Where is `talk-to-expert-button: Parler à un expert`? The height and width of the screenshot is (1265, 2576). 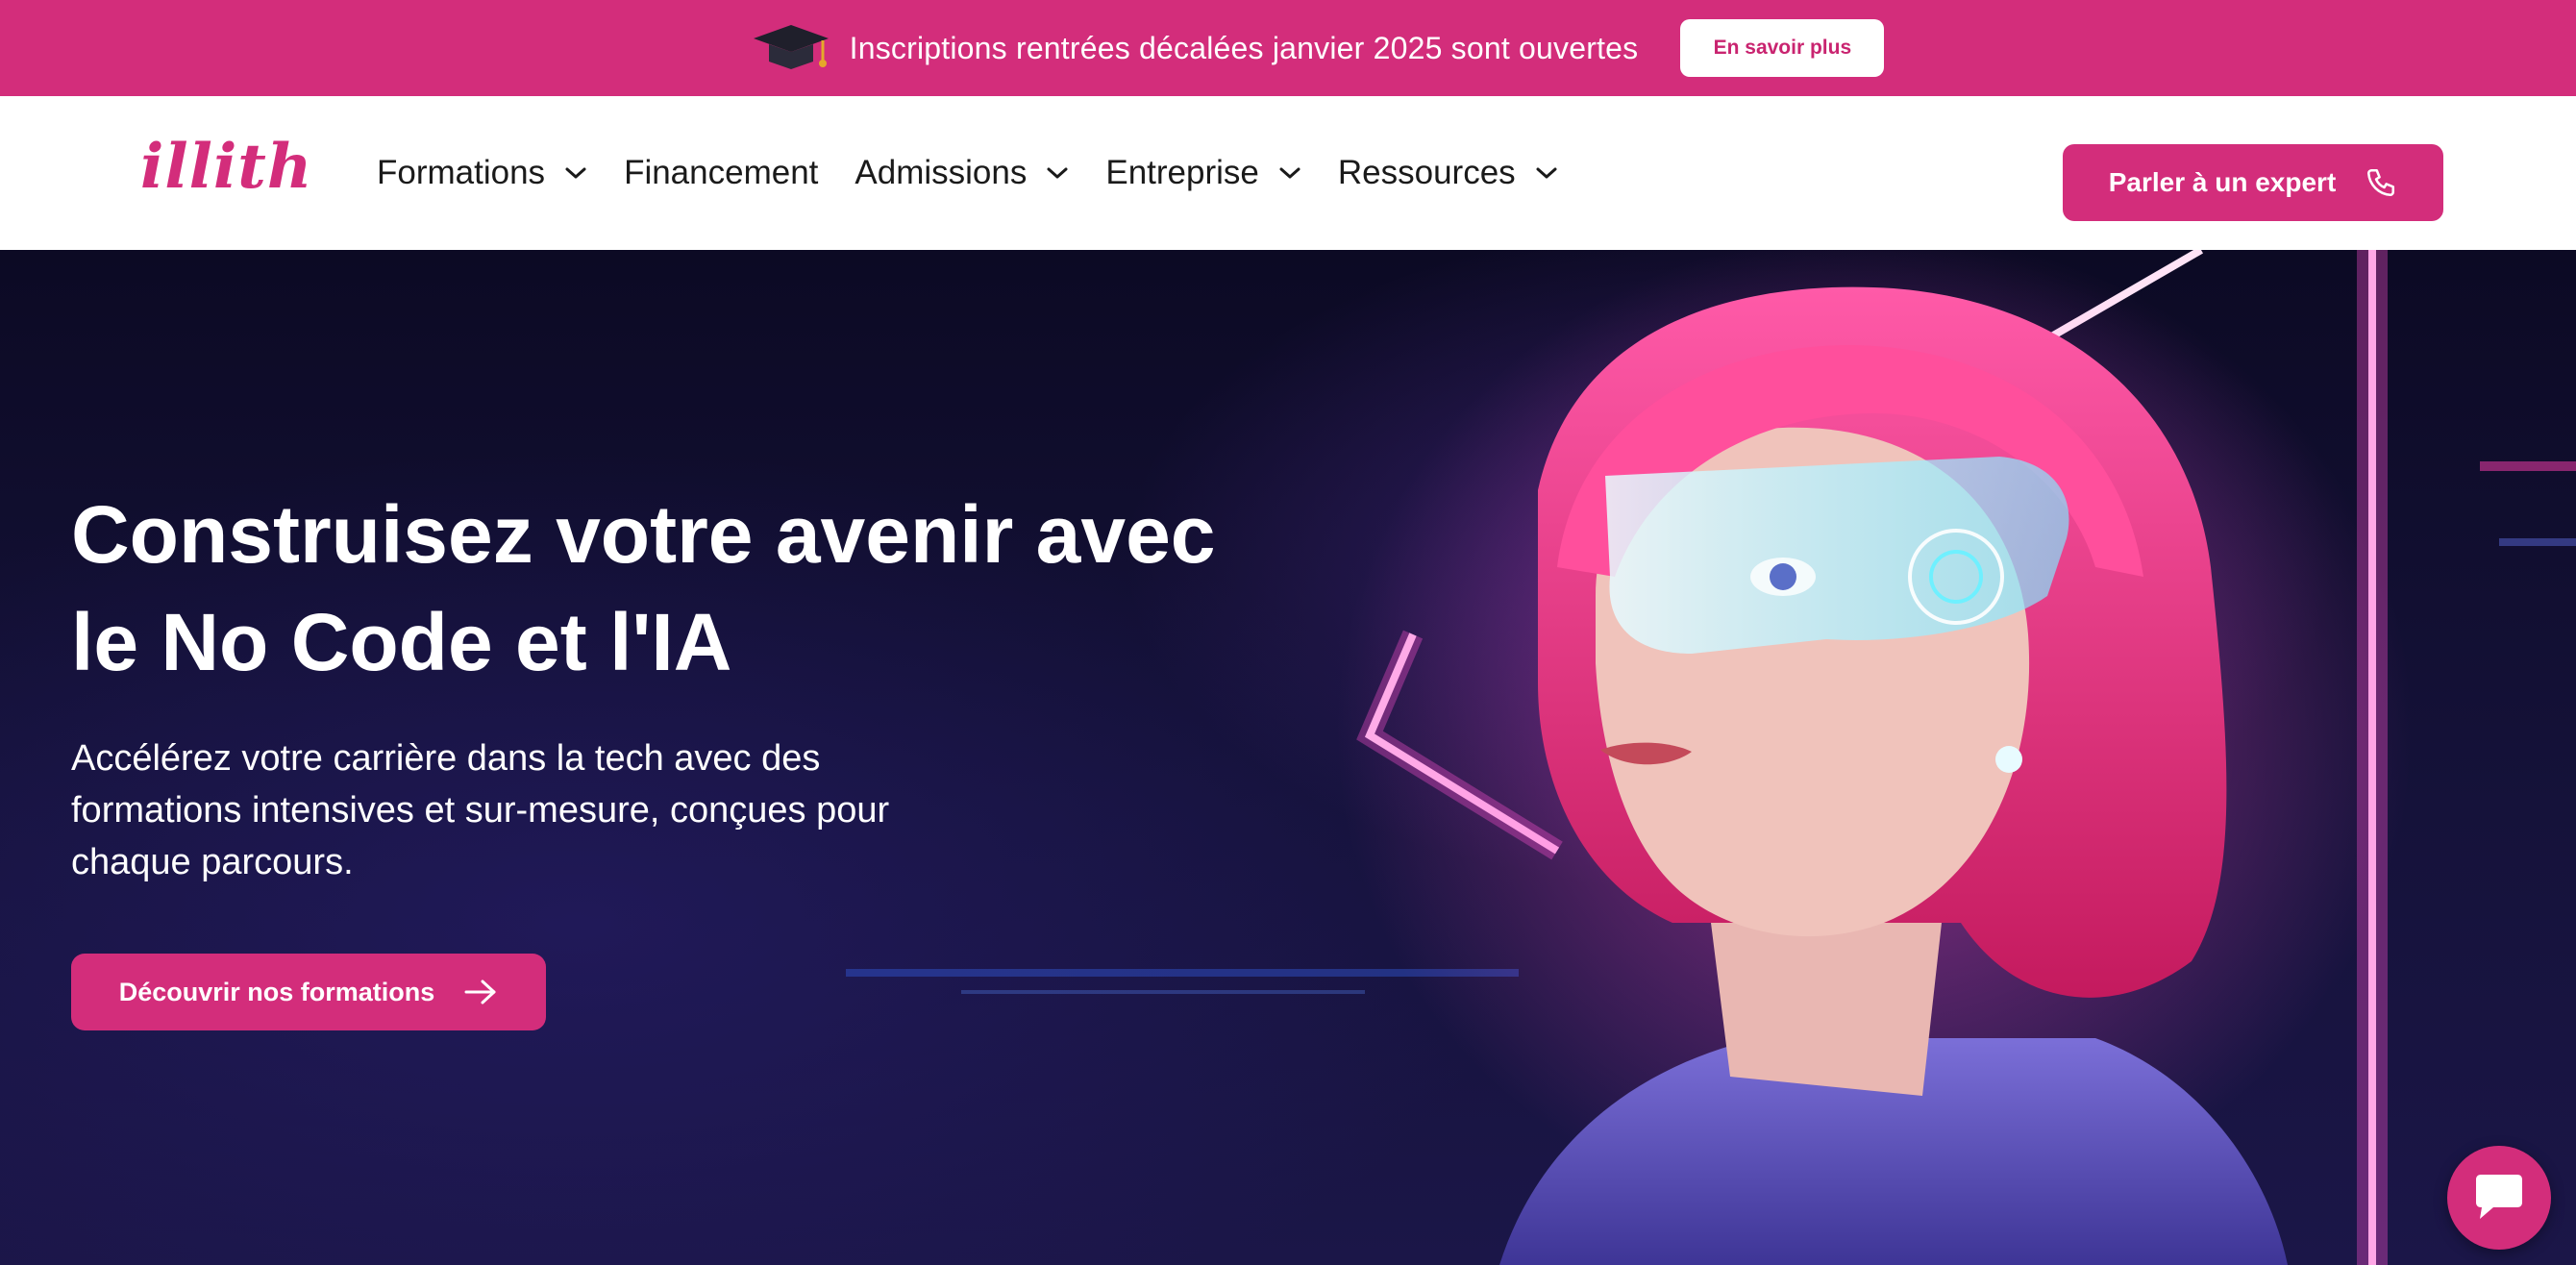 talk-to-expert-button: Parler à un expert is located at coordinates (2253, 182).